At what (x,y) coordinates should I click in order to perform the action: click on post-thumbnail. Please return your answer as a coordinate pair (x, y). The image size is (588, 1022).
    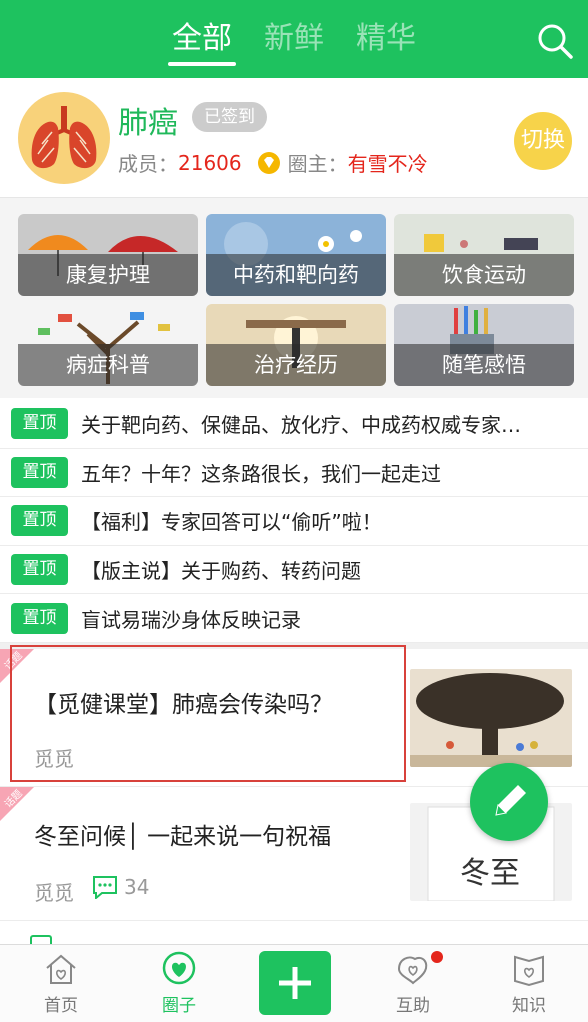
    Looking at the image, I should click on (491, 718).